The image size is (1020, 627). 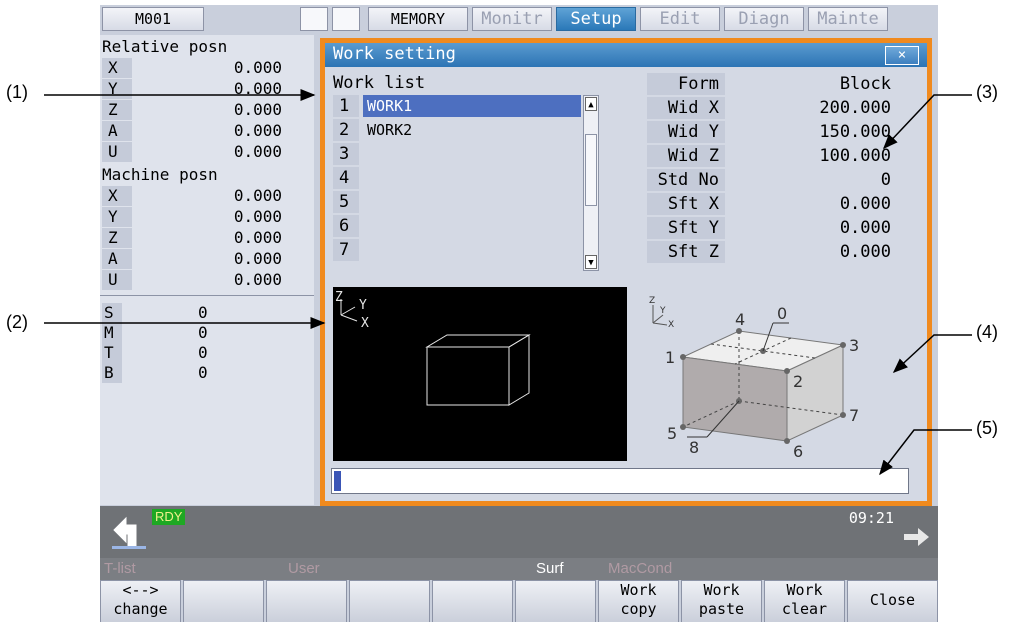 What do you see at coordinates (207, 110) in the screenshot?
I see `relative-row: Z 0.000` at bounding box center [207, 110].